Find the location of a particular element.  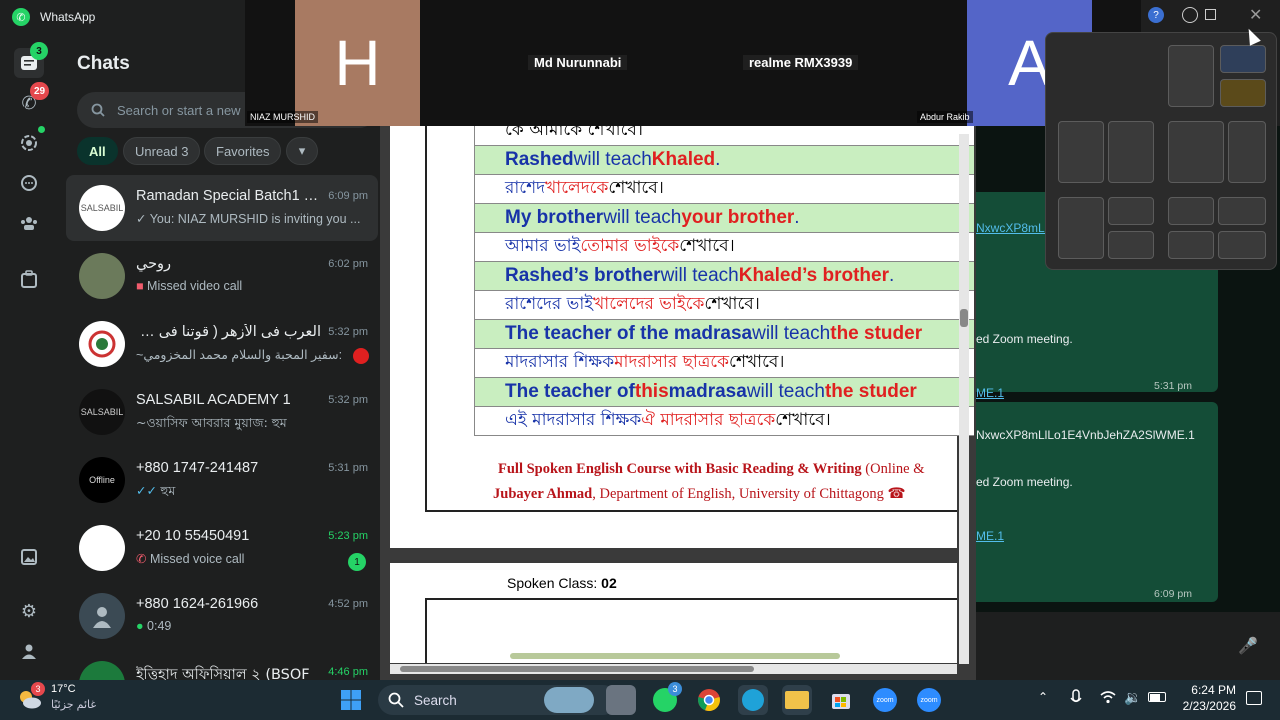

footer-author-name: Jubayer Ahmad is located at coordinates (543, 494).